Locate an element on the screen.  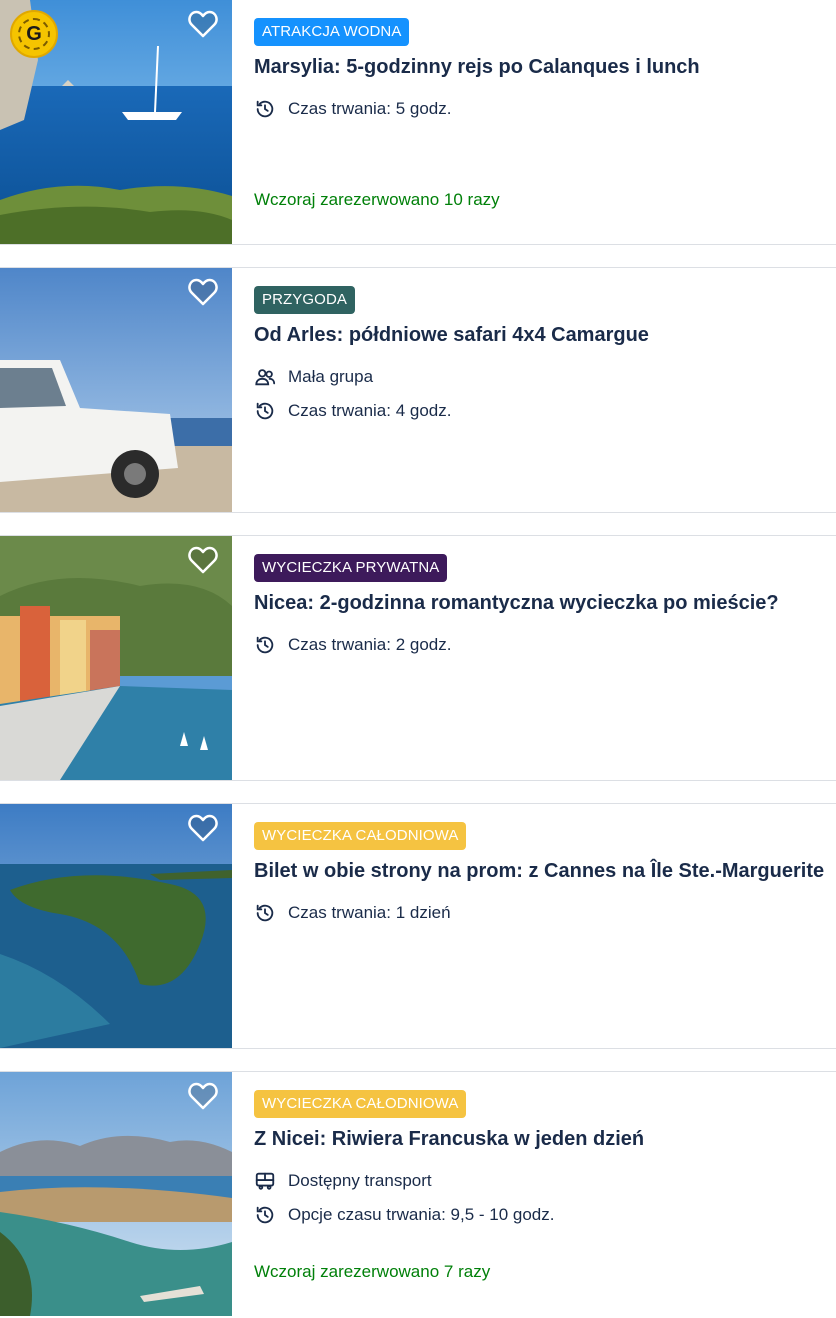
duration-text: Czas trwania: 1 dzień is located at coordinates (369, 912).